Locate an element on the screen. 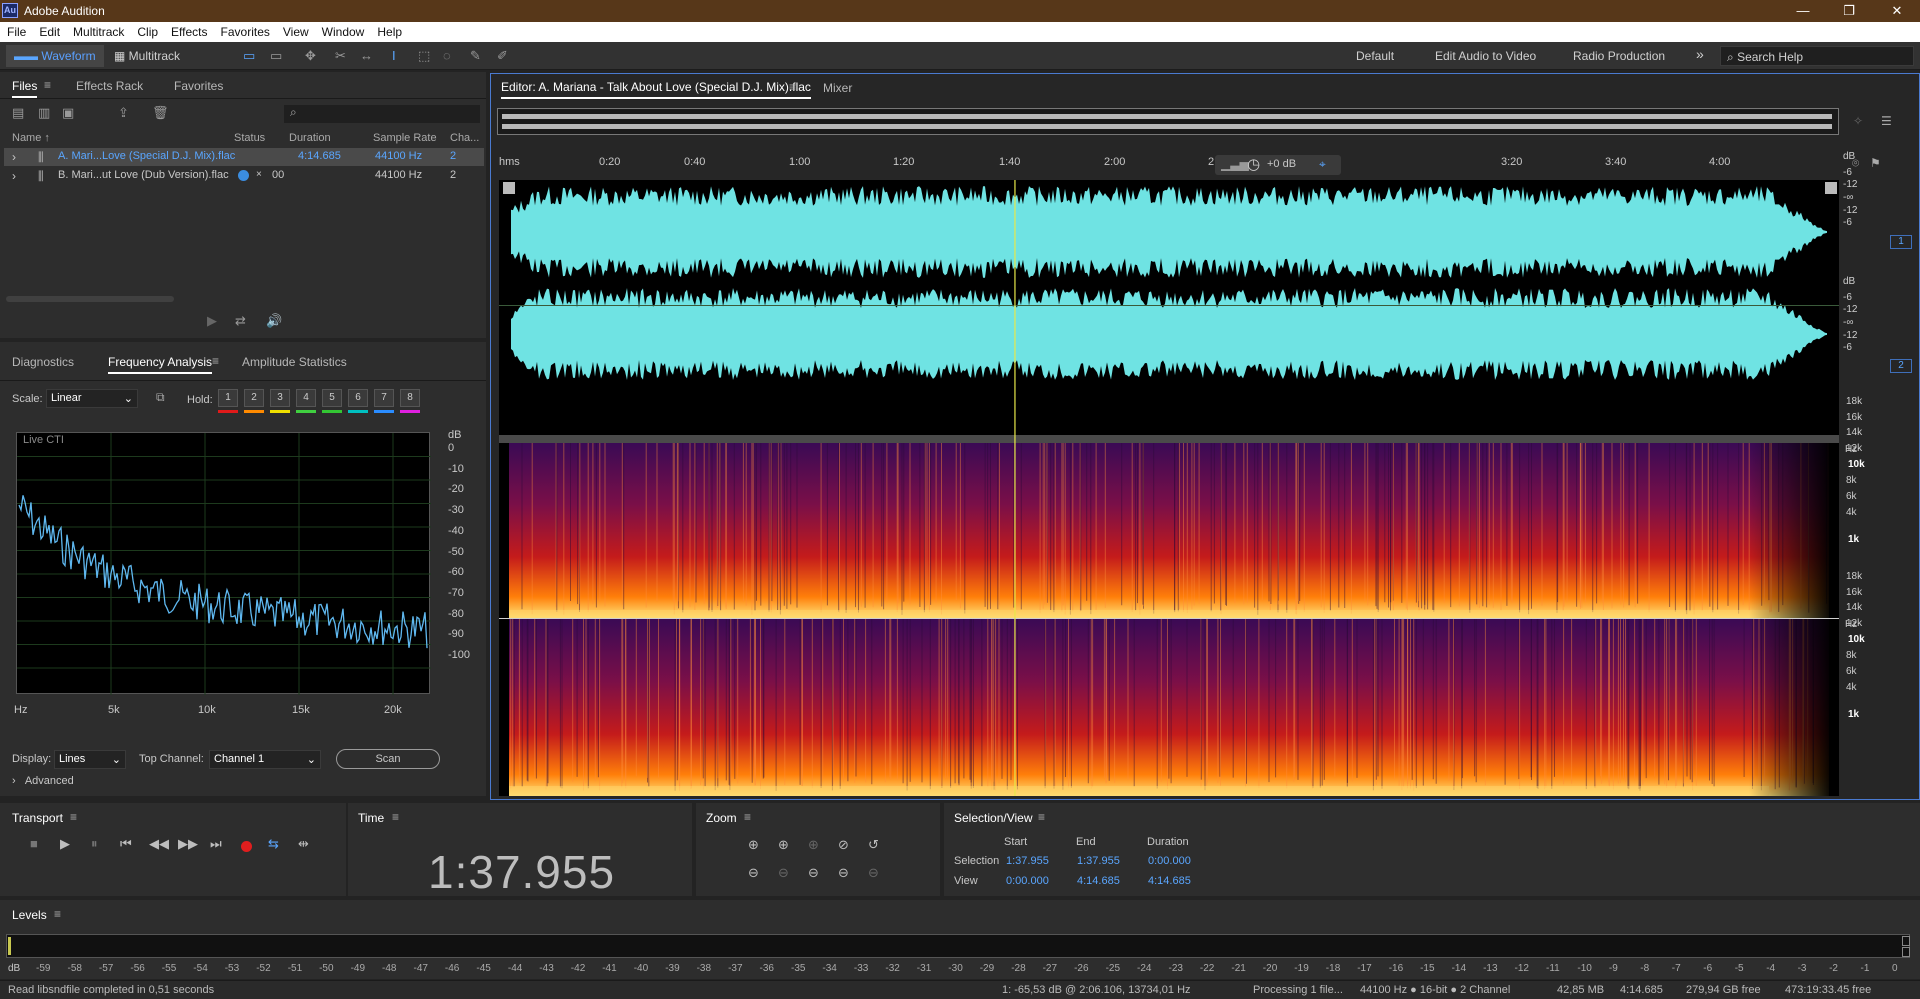  tab-effects-rack: Effects Rack is located at coordinates (109, 86).